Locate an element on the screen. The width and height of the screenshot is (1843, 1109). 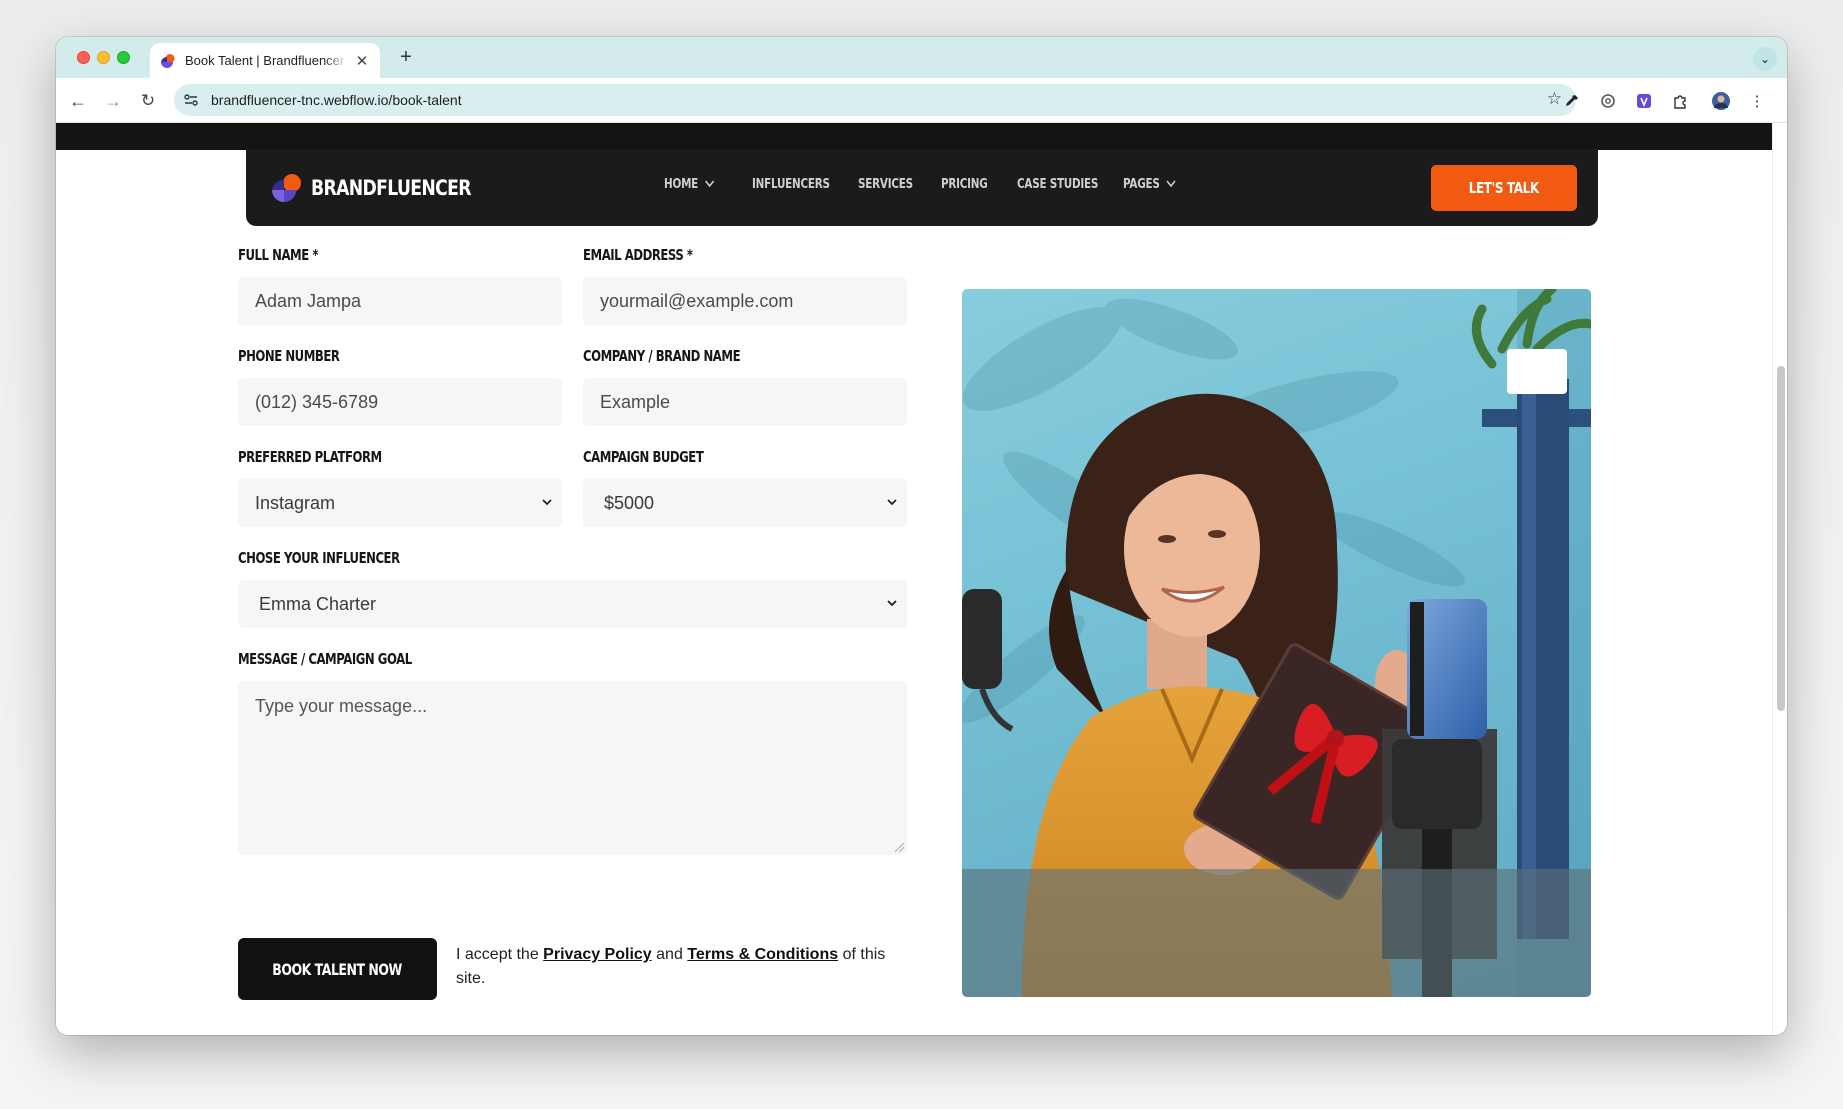
page-scrollbar is located at coordinates (1779, 579).